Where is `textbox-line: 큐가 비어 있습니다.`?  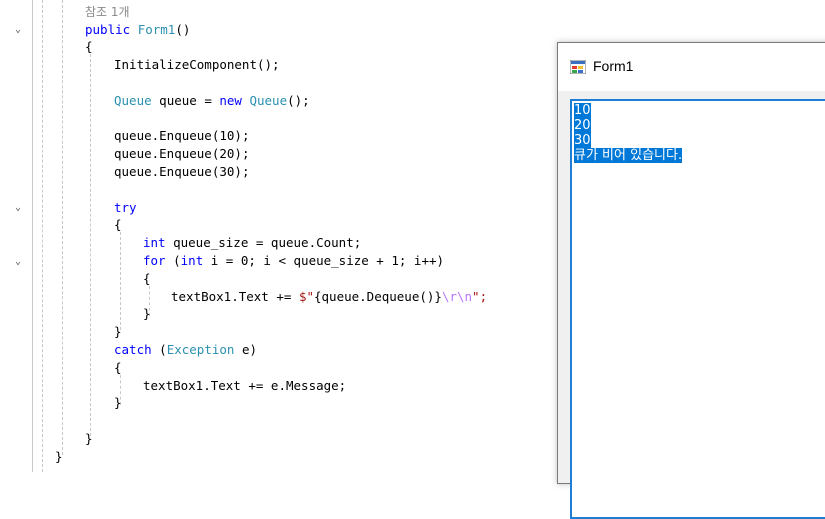 textbox-line: 큐가 비어 있습니다. is located at coordinates (628, 155).